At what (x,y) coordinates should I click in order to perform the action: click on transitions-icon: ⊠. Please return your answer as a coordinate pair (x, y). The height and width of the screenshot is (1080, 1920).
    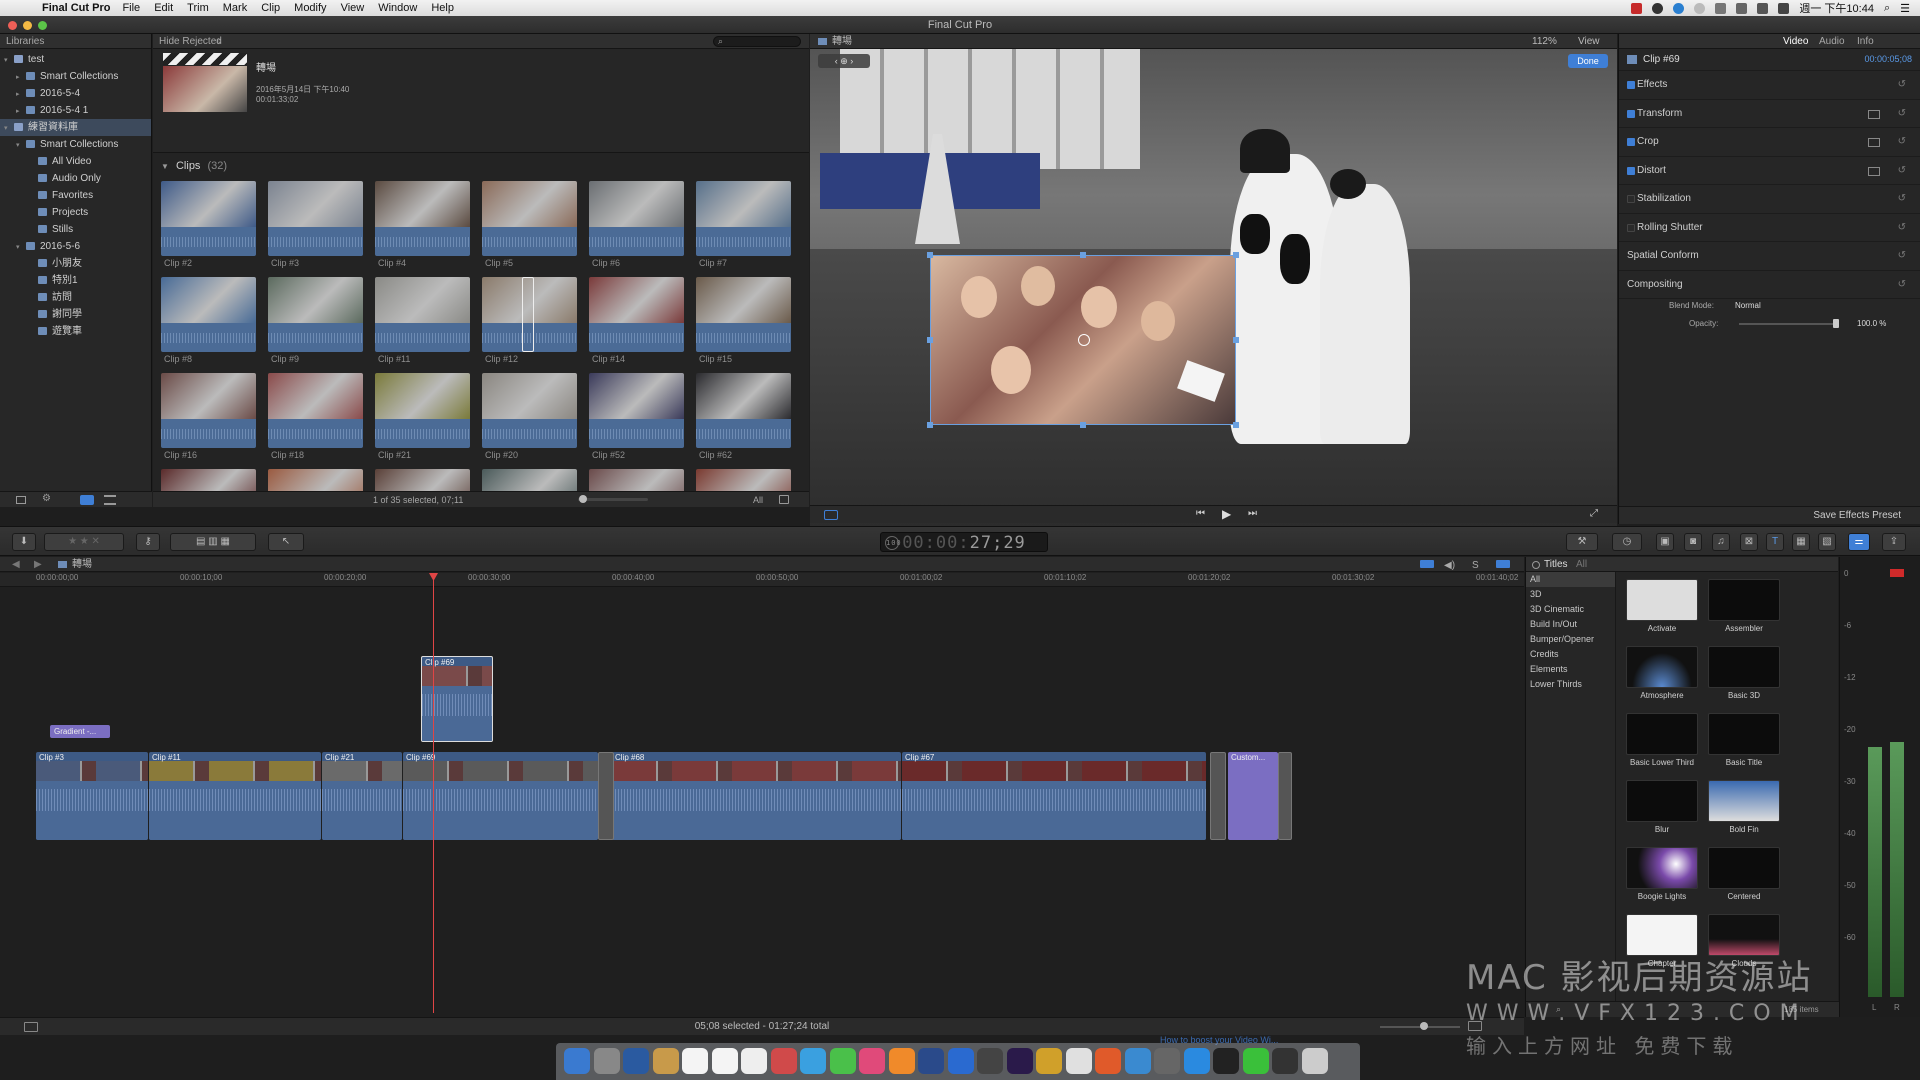
    Looking at the image, I should click on (1749, 542).